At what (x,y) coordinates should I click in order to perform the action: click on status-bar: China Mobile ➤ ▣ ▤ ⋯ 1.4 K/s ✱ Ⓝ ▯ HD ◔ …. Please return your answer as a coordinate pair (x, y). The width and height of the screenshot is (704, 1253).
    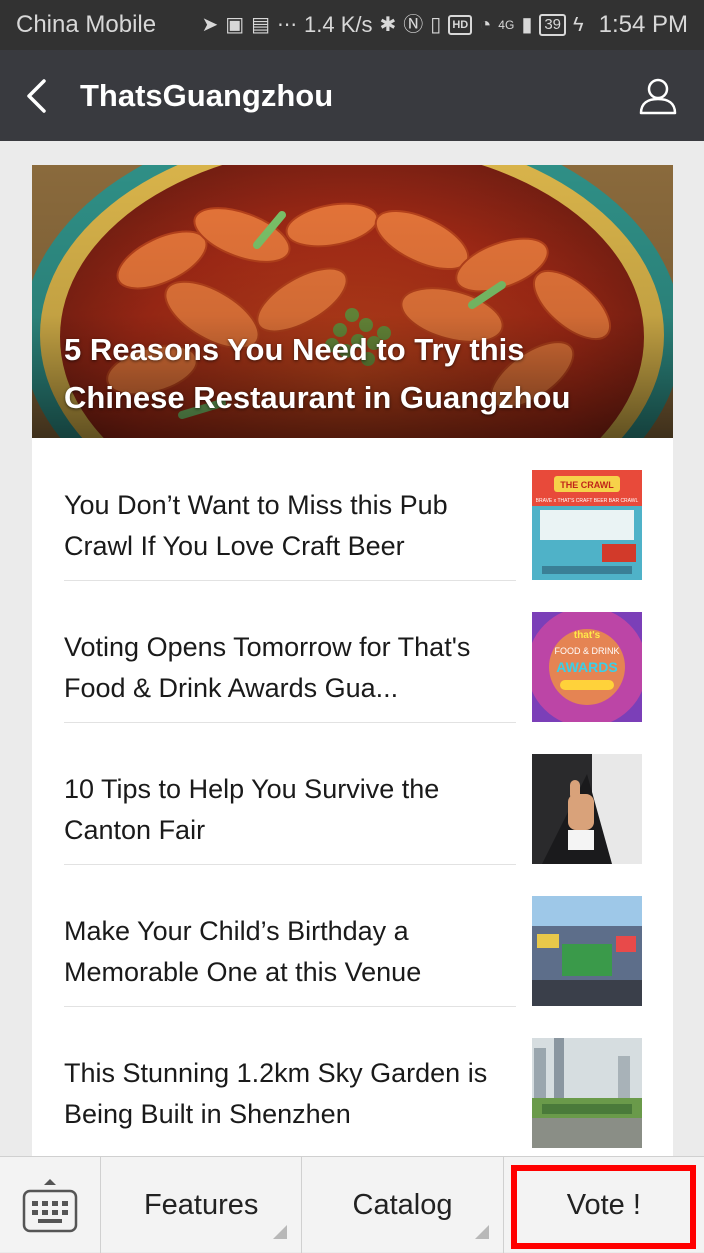
    Looking at the image, I should click on (352, 25).